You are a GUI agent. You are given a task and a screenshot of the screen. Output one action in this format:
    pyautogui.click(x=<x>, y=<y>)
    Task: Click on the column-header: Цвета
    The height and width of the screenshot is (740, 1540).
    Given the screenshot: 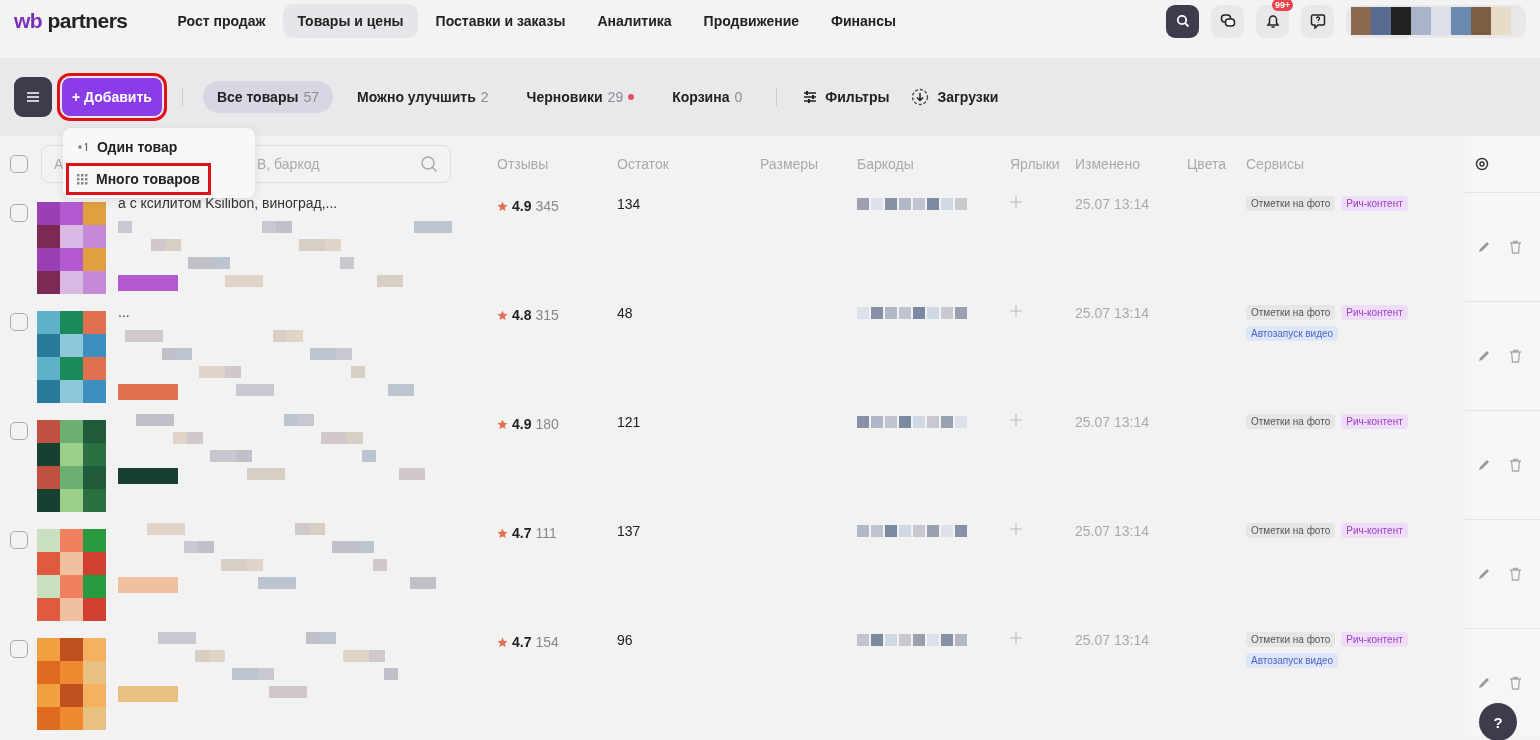 What is the action you would take?
    pyautogui.click(x=1207, y=164)
    